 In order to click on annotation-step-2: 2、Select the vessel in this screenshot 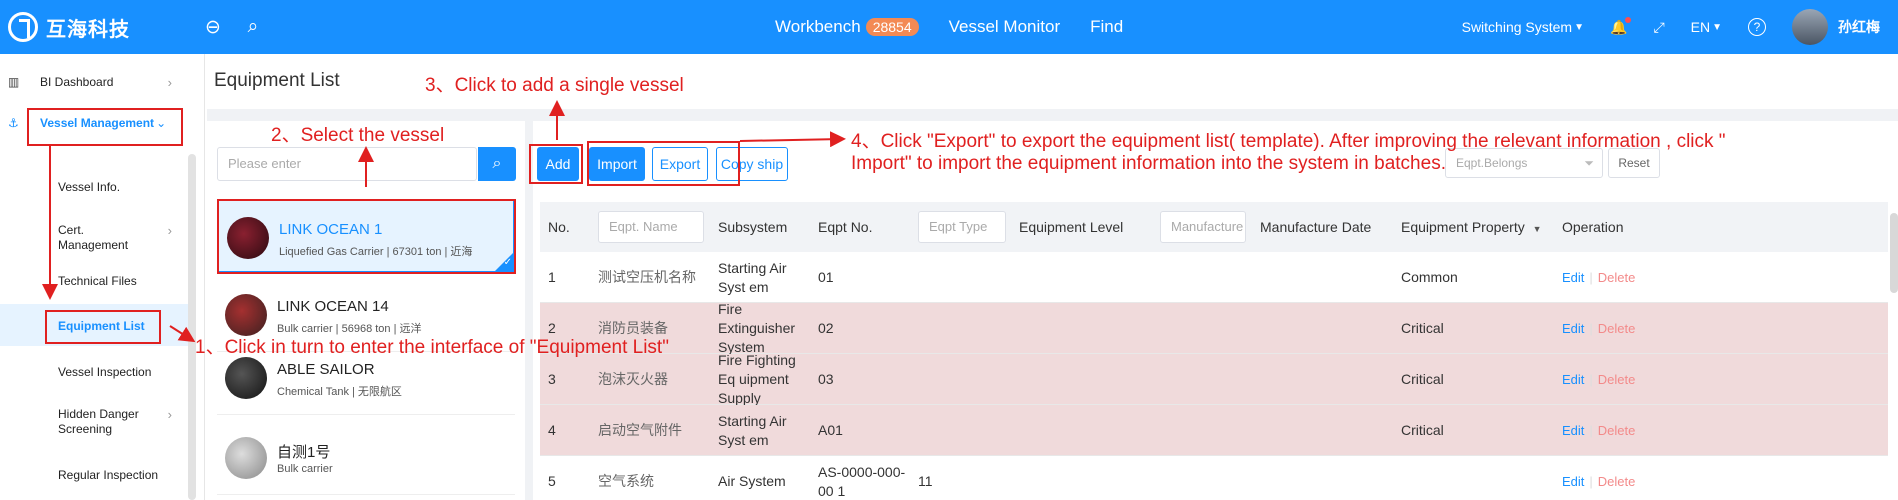, I will do `click(358, 135)`.